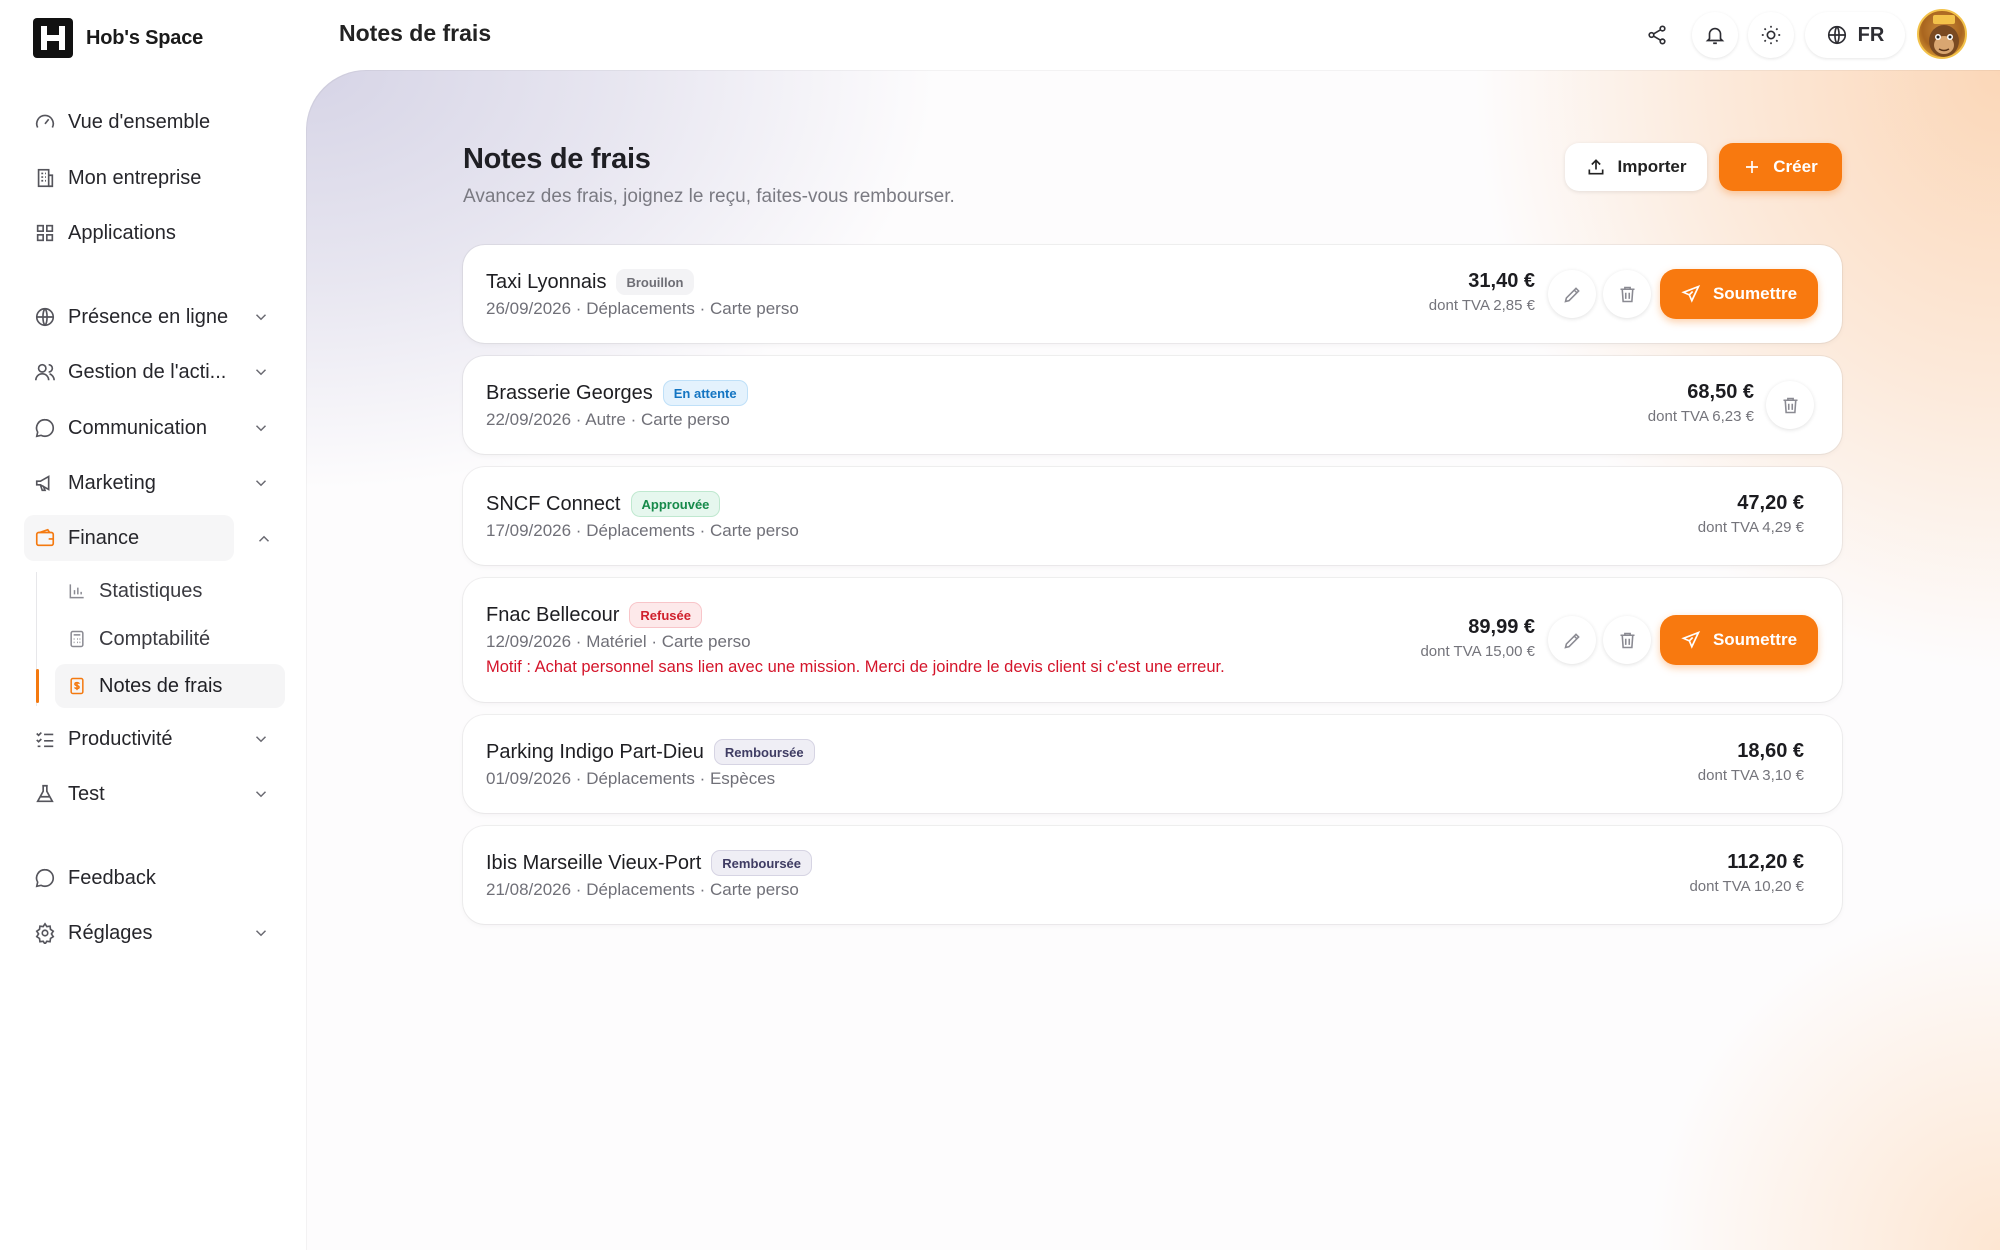 The width and height of the screenshot is (2000, 1250). I want to click on megaphone-icon, so click(42, 483).